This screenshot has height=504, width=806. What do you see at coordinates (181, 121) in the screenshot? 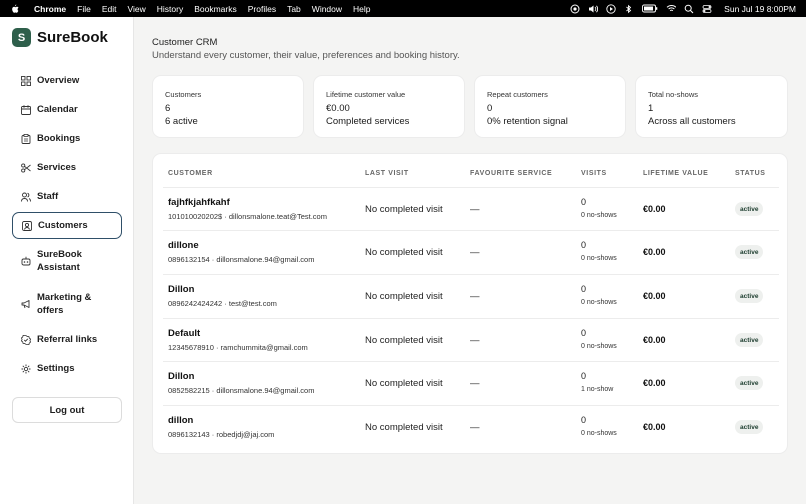
I see `stat-sub: 6 active` at bounding box center [181, 121].